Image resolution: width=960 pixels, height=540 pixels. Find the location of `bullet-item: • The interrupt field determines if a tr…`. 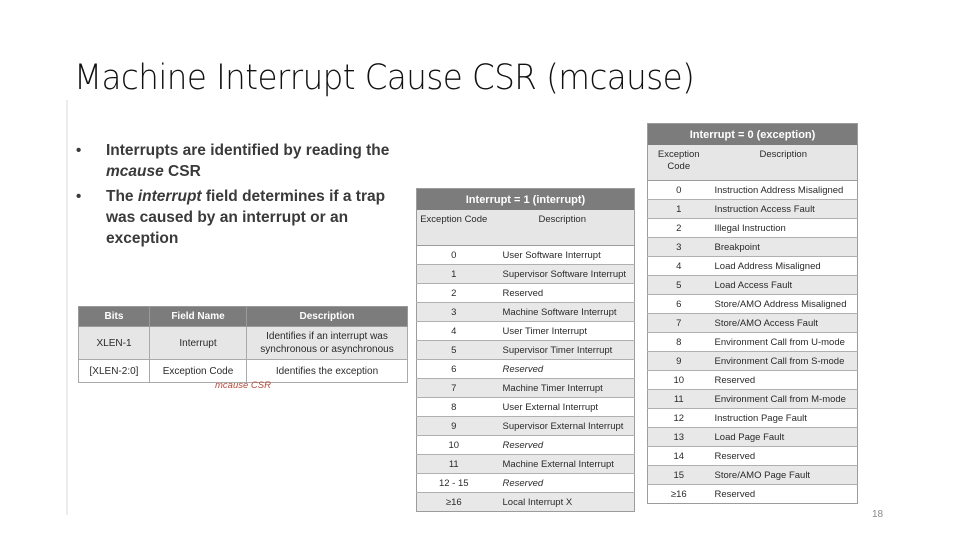

bullet-item: • The interrupt field determines if a tr… is located at coordinates (241, 217).